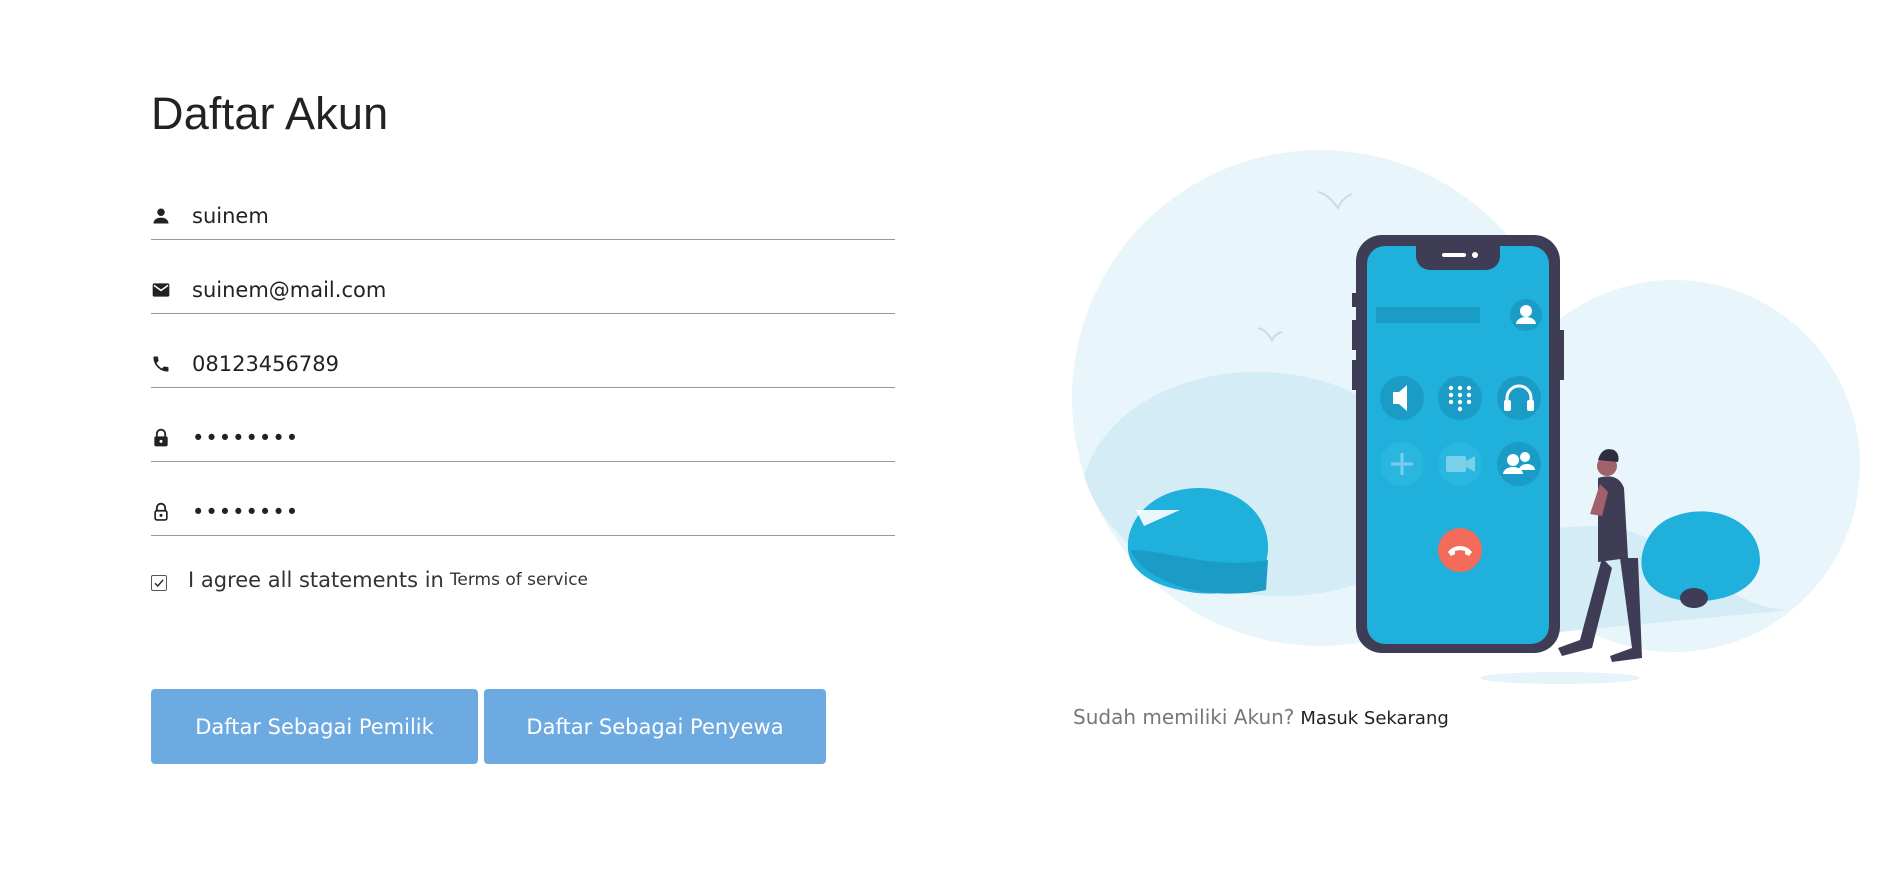  Describe the element at coordinates (270, 113) in the screenshot. I see `page-title: Daftar Akun` at that location.